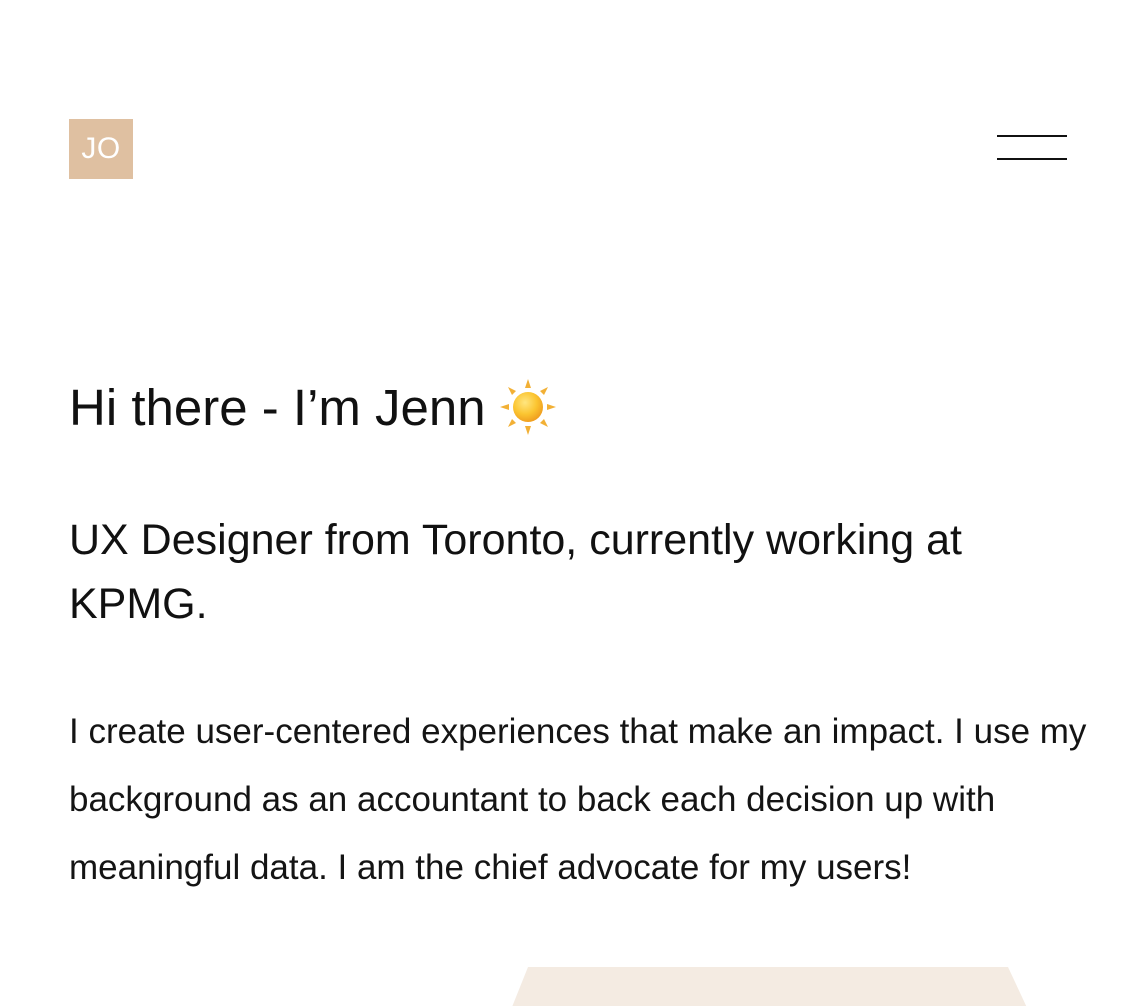 The width and height of the screenshot is (1144, 1006). I want to click on hamburger-menu-button, so click(1032, 147).